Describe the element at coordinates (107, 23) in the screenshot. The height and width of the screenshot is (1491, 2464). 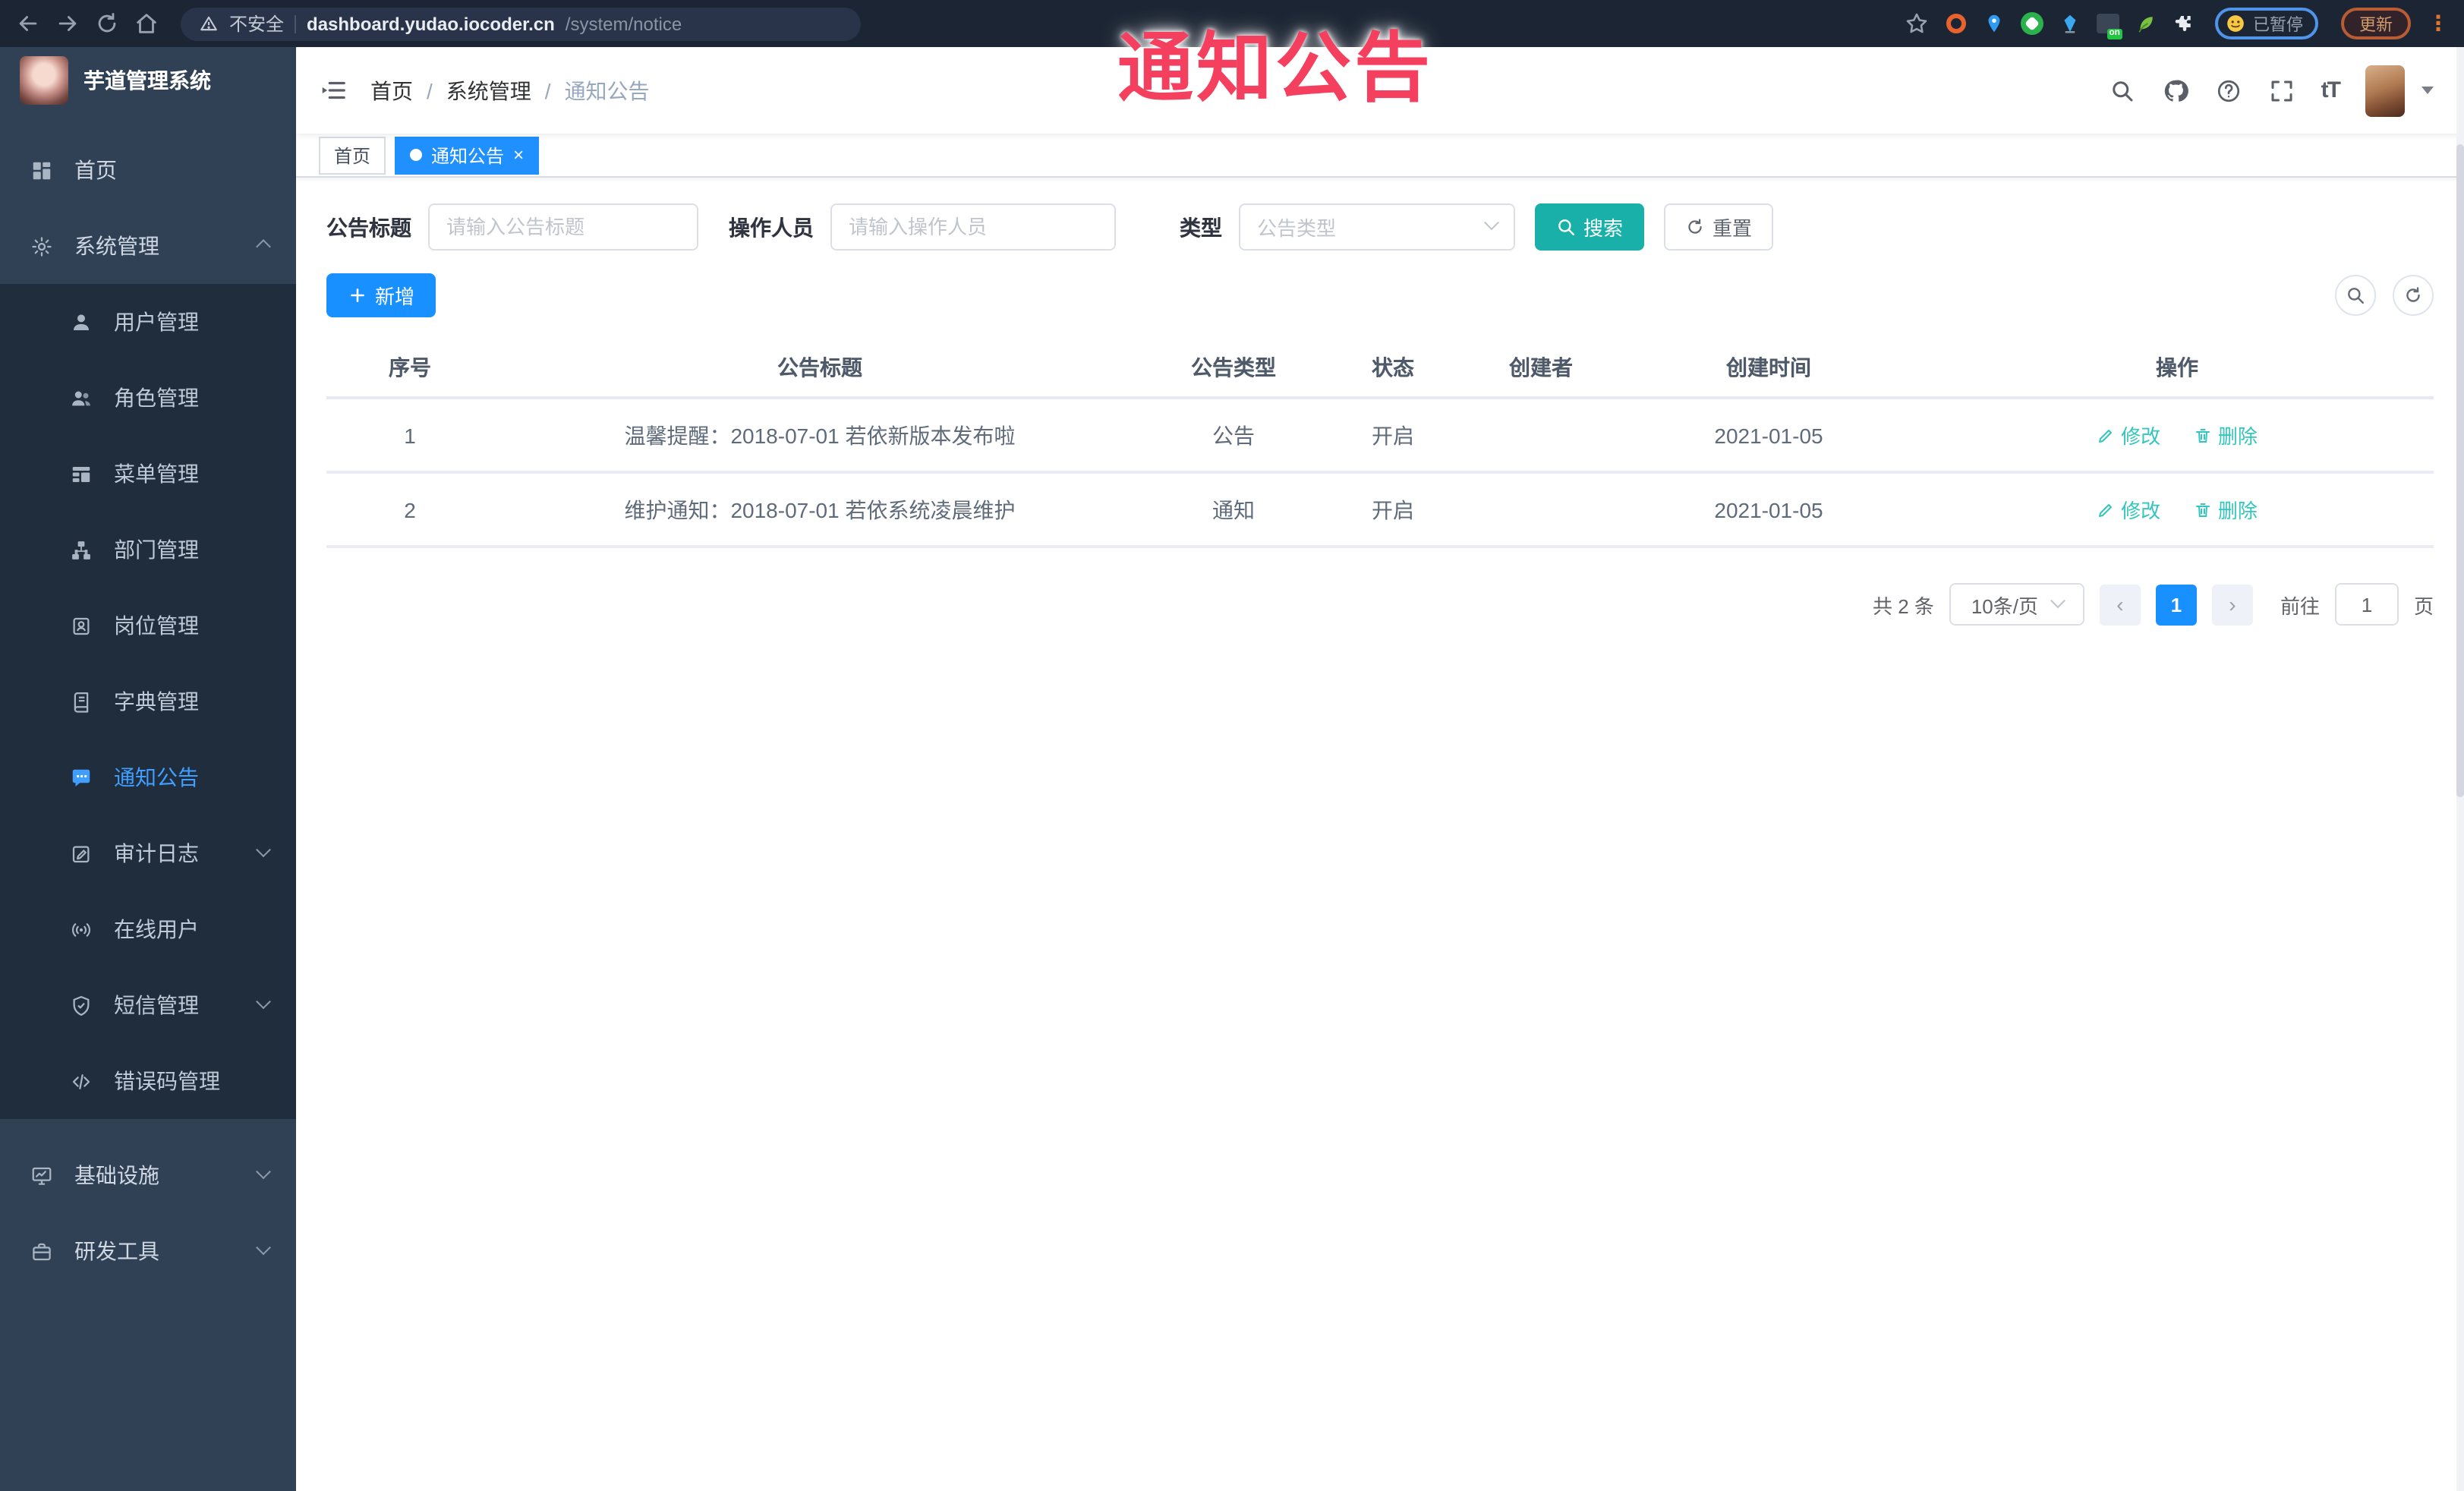
I see `browser-refresh-icon` at that location.